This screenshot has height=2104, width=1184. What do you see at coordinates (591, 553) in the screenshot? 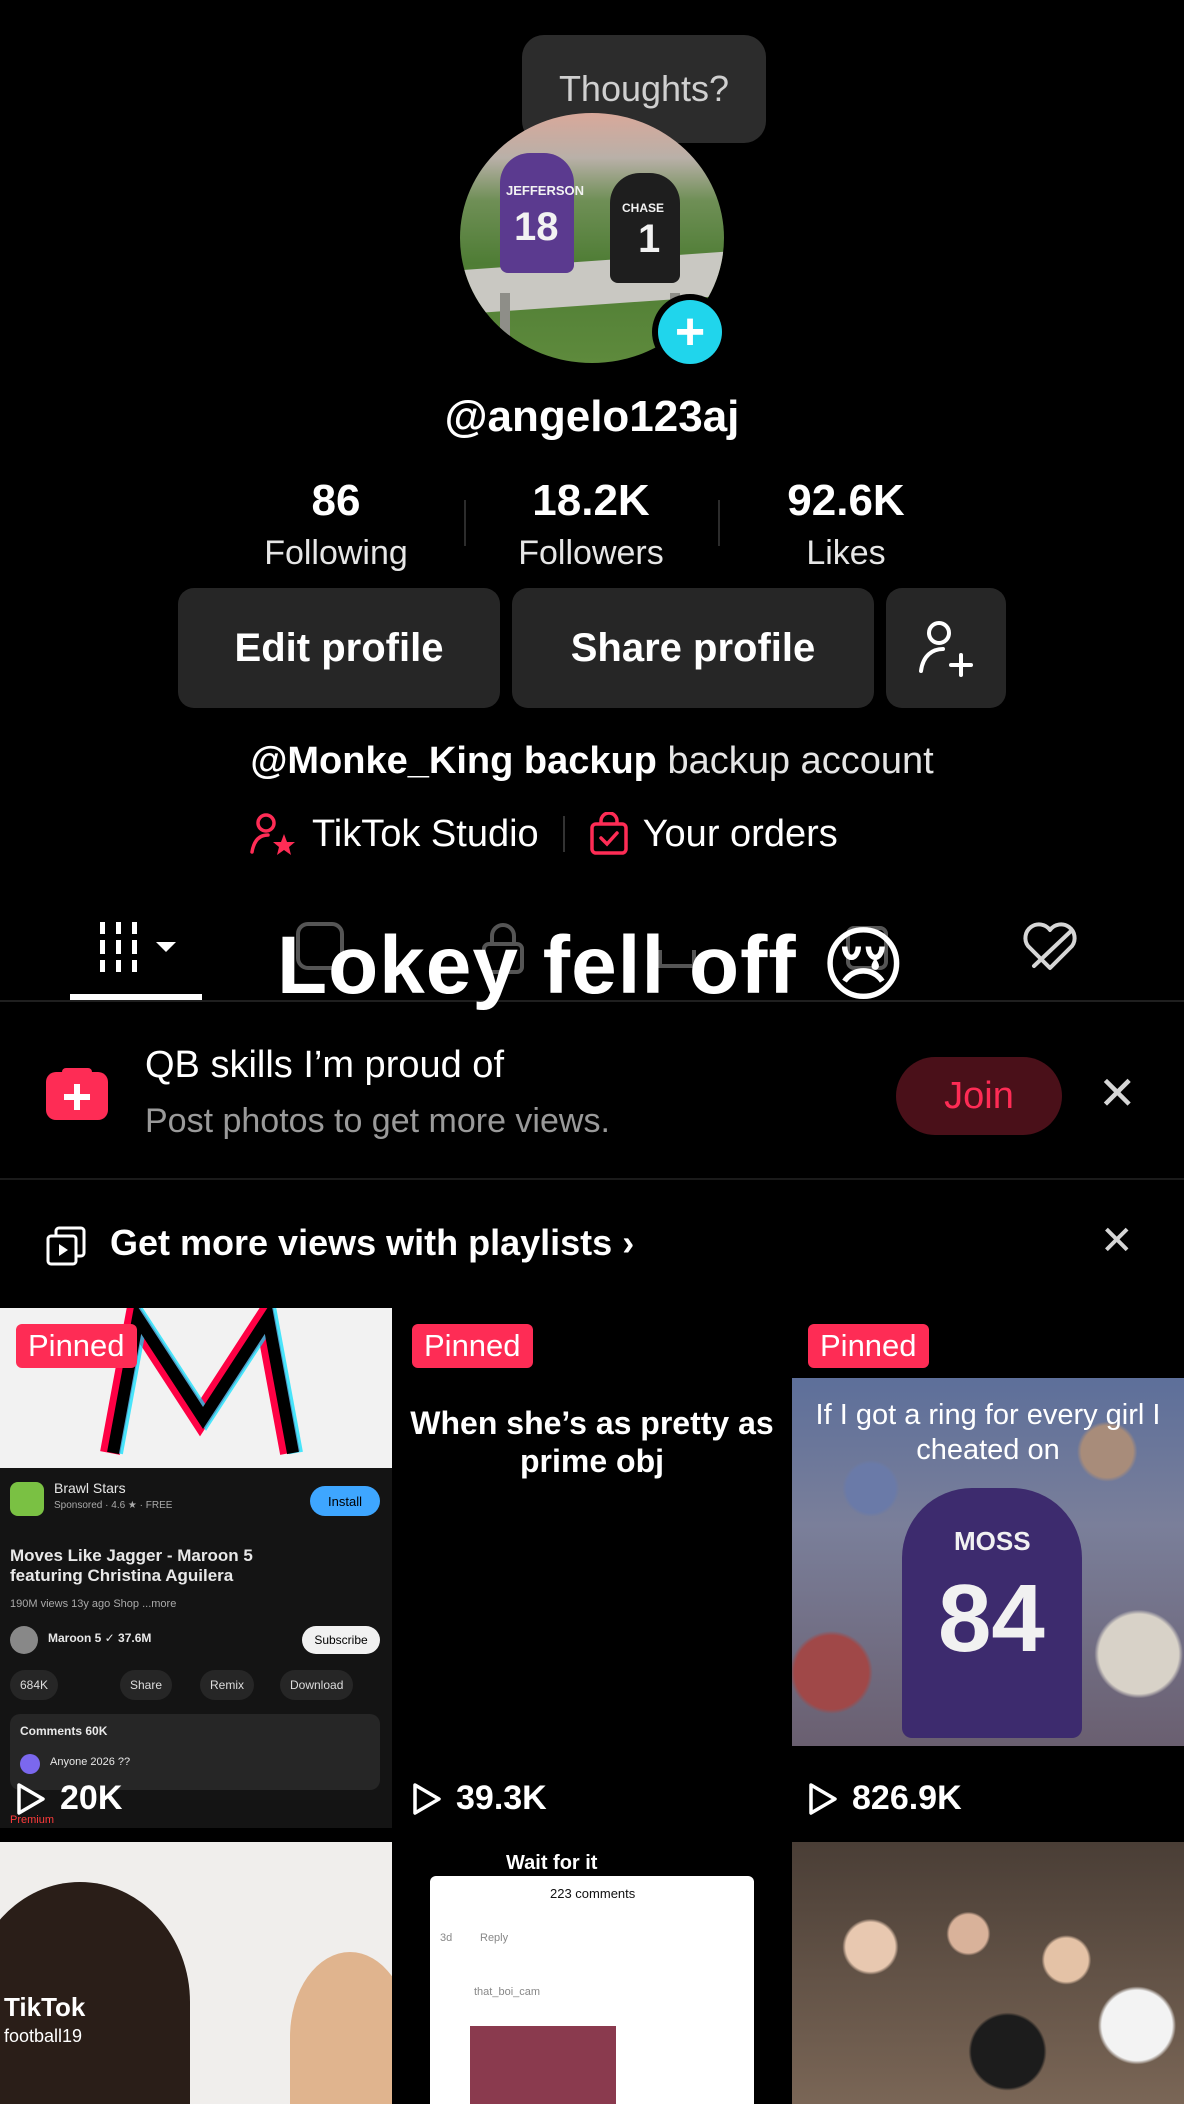
I see `stat-label: Followers` at bounding box center [591, 553].